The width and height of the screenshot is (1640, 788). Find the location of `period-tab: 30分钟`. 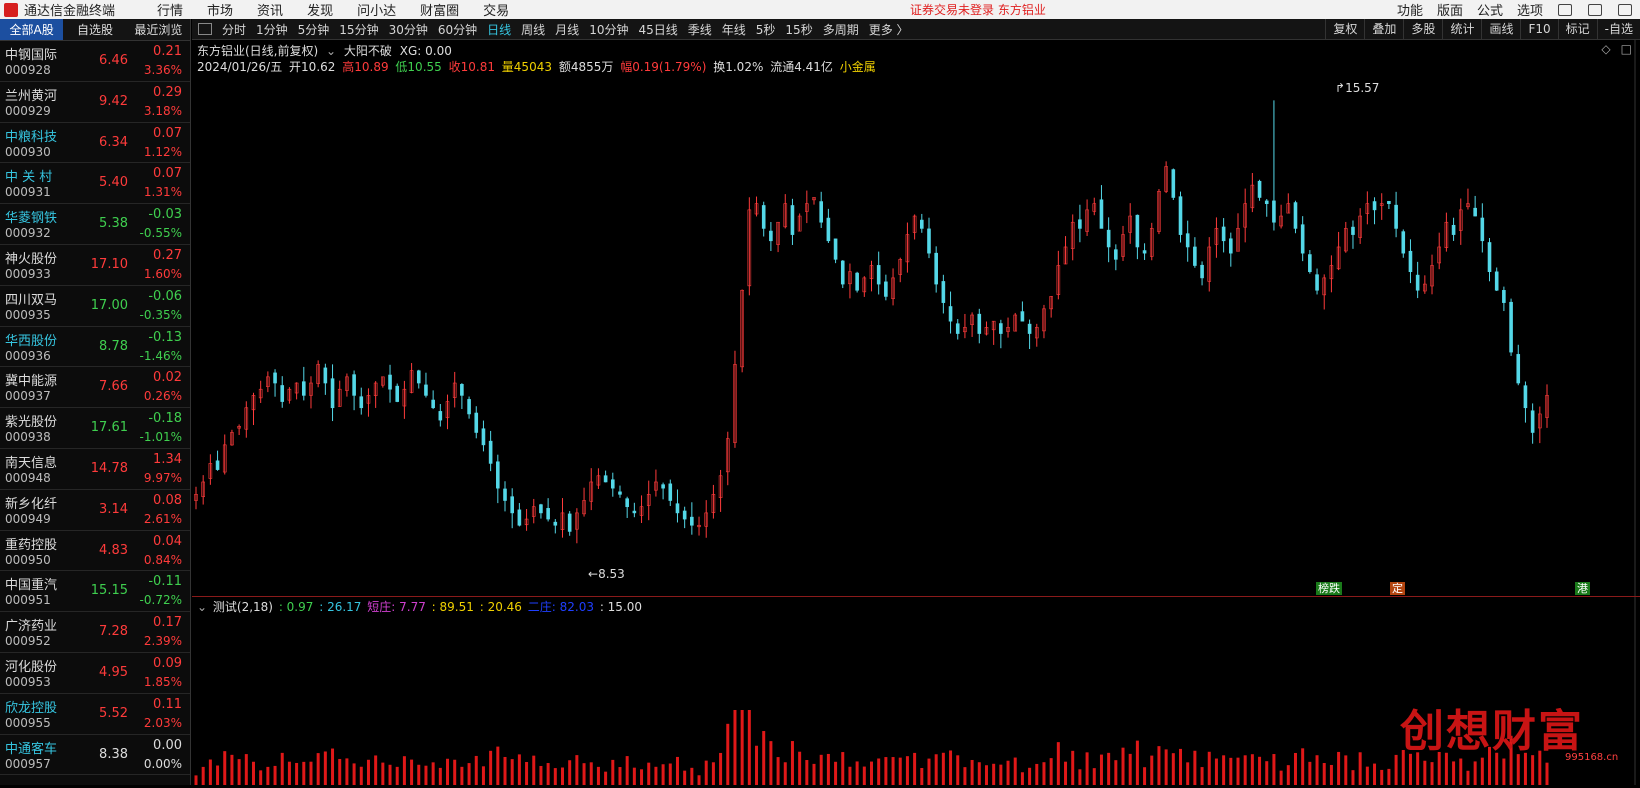

period-tab: 30分钟 is located at coordinates (408, 29).